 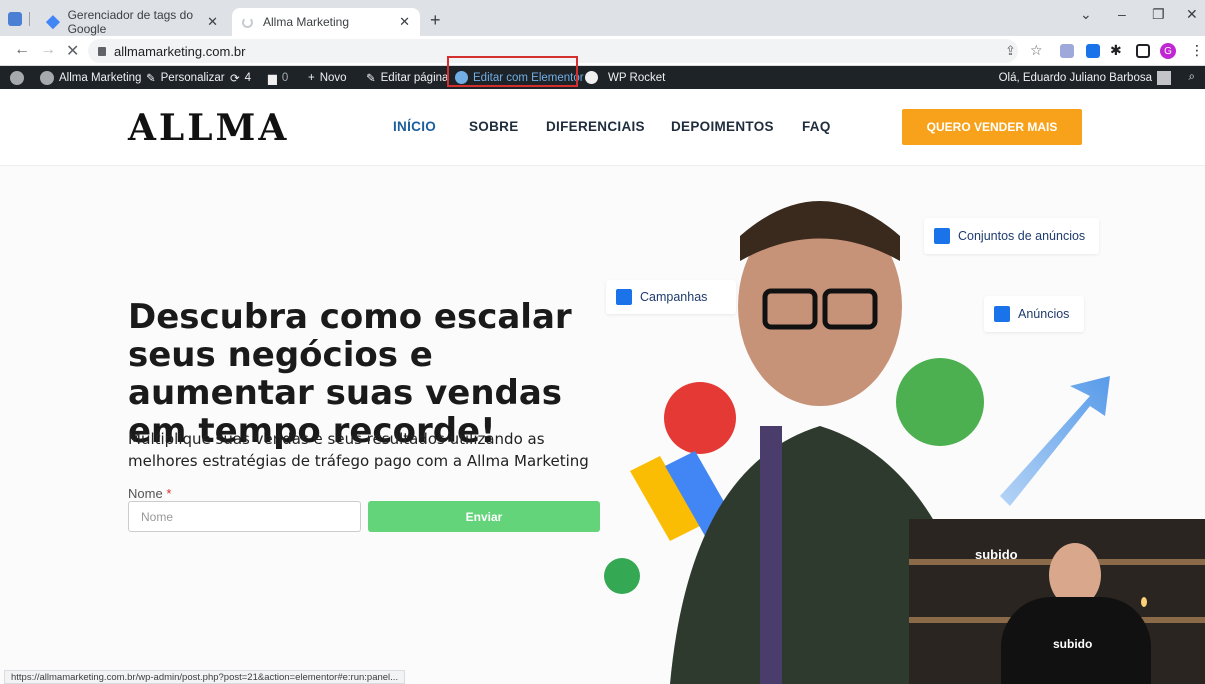 I want to click on chip-conjuntos: Conjuntos de anúncios, so click(x=1011, y=236).